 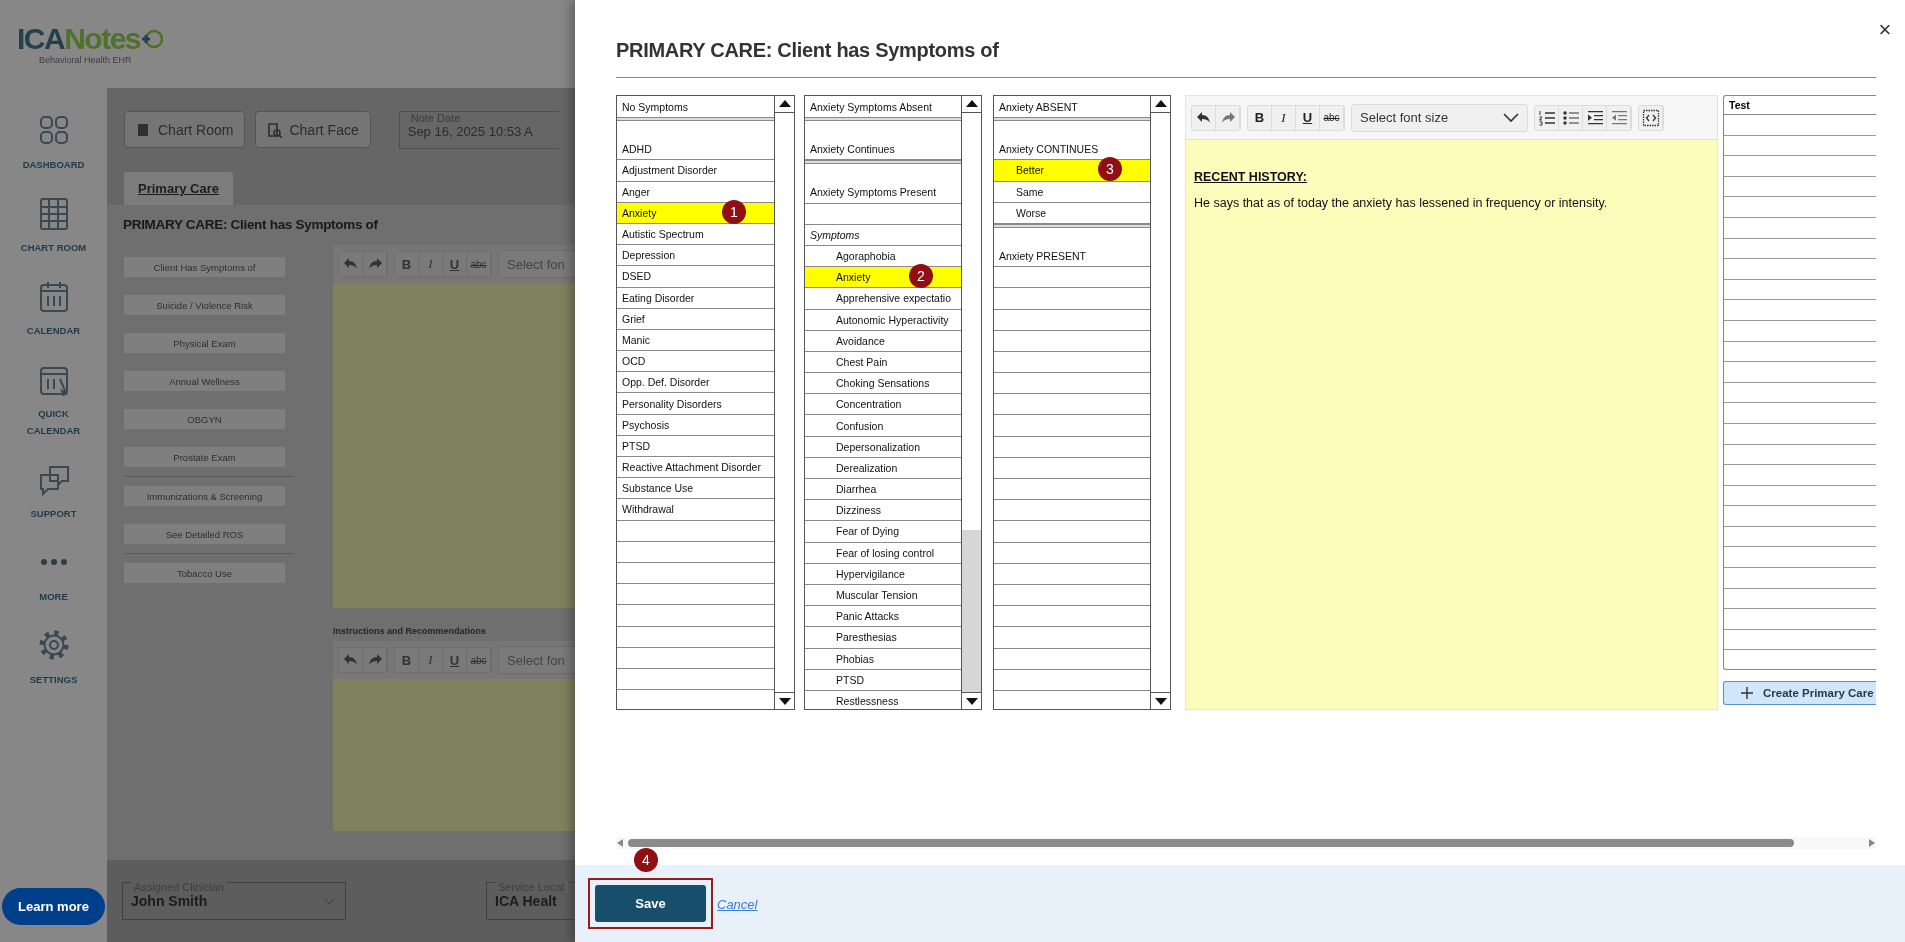 I want to click on code-view-icon, so click(x=1650, y=117).